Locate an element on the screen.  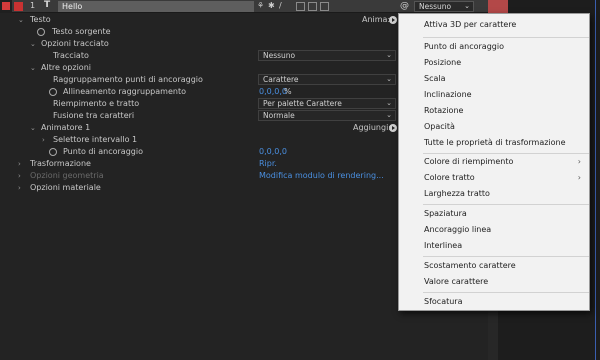
reset-link: Ripr. is located at coordinates (268, 164).